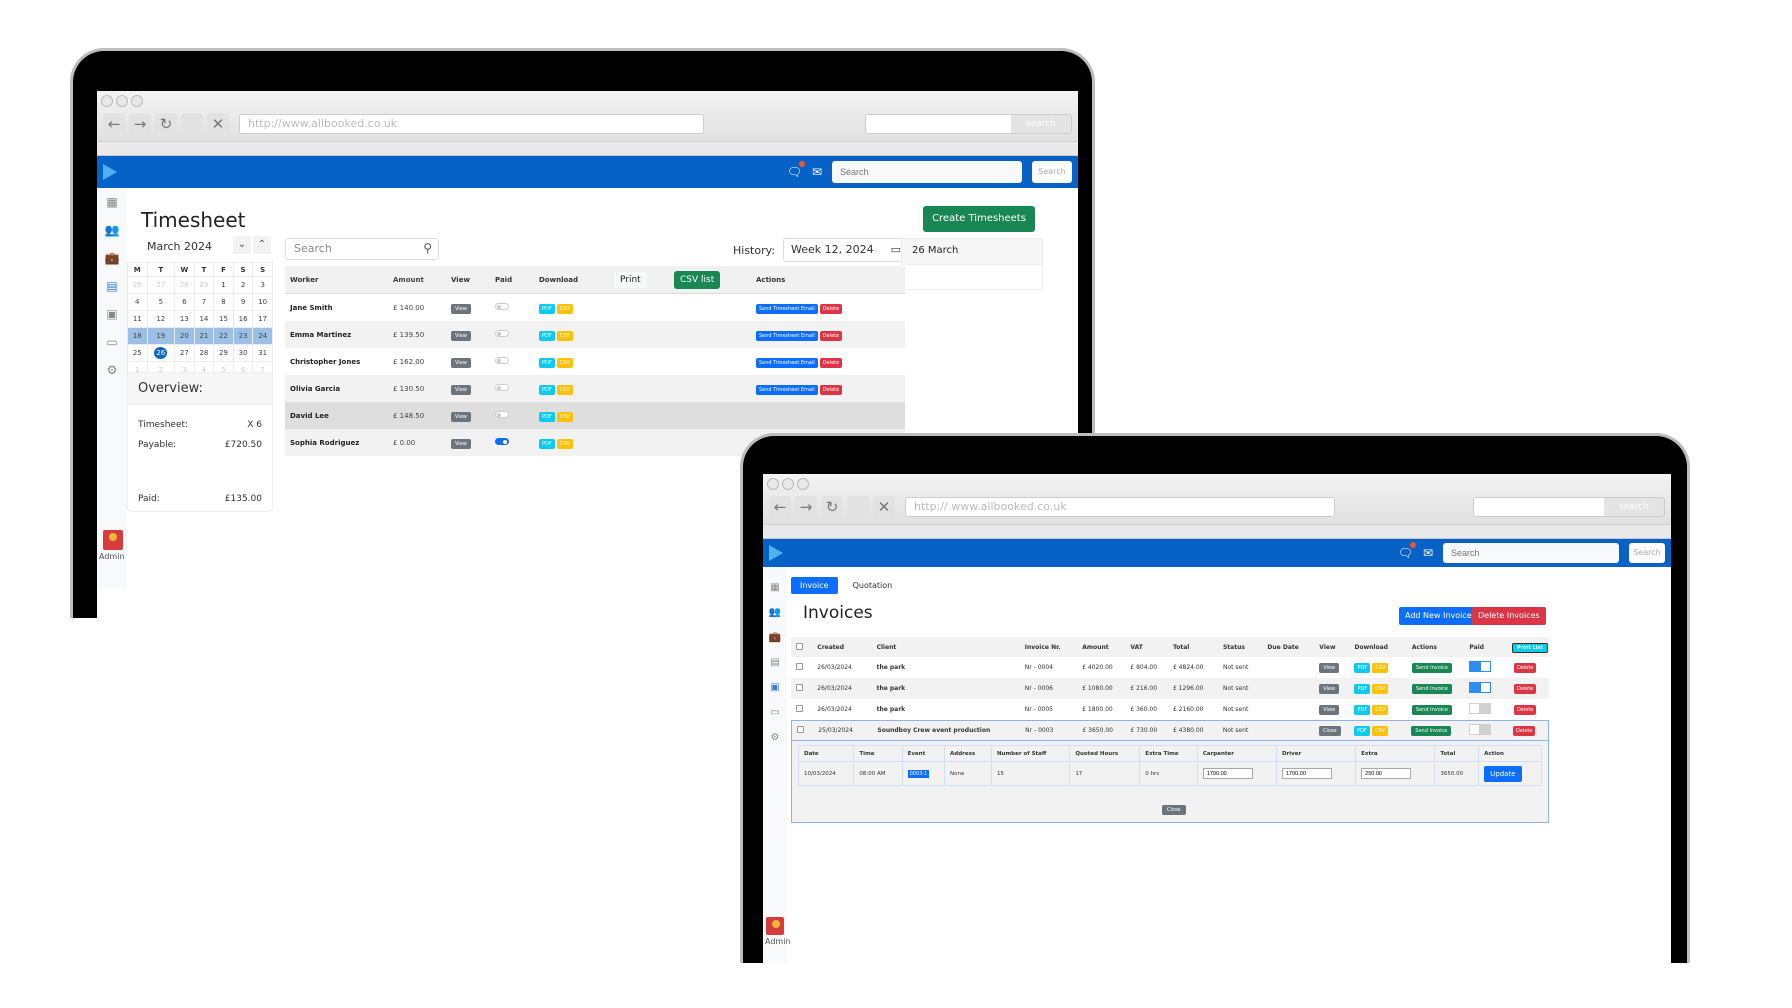 This screenshot has width=1792, height=1008. I want to click on browser-search: search, so click(1569, 507).